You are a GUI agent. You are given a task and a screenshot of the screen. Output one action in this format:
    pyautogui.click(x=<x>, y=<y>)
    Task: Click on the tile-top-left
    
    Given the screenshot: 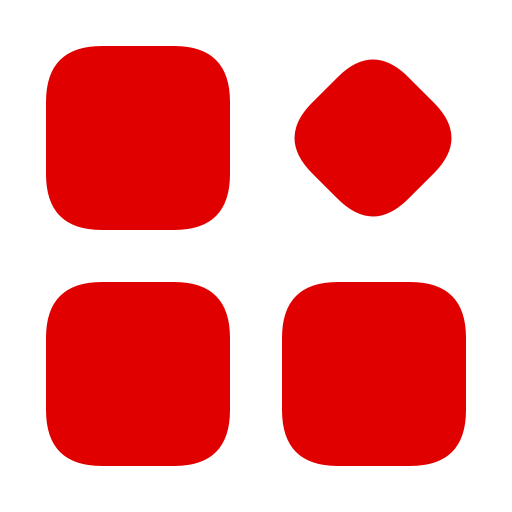 What is the action you would take?
    pyautogui.click(x=138, y=138)
    